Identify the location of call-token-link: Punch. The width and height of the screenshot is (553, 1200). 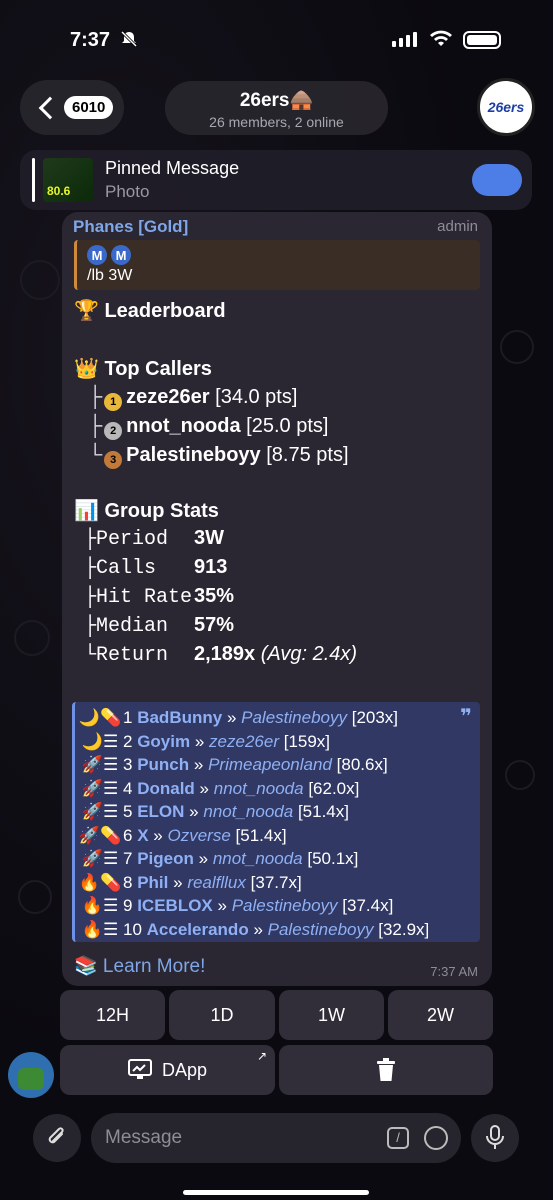
(163, 764).